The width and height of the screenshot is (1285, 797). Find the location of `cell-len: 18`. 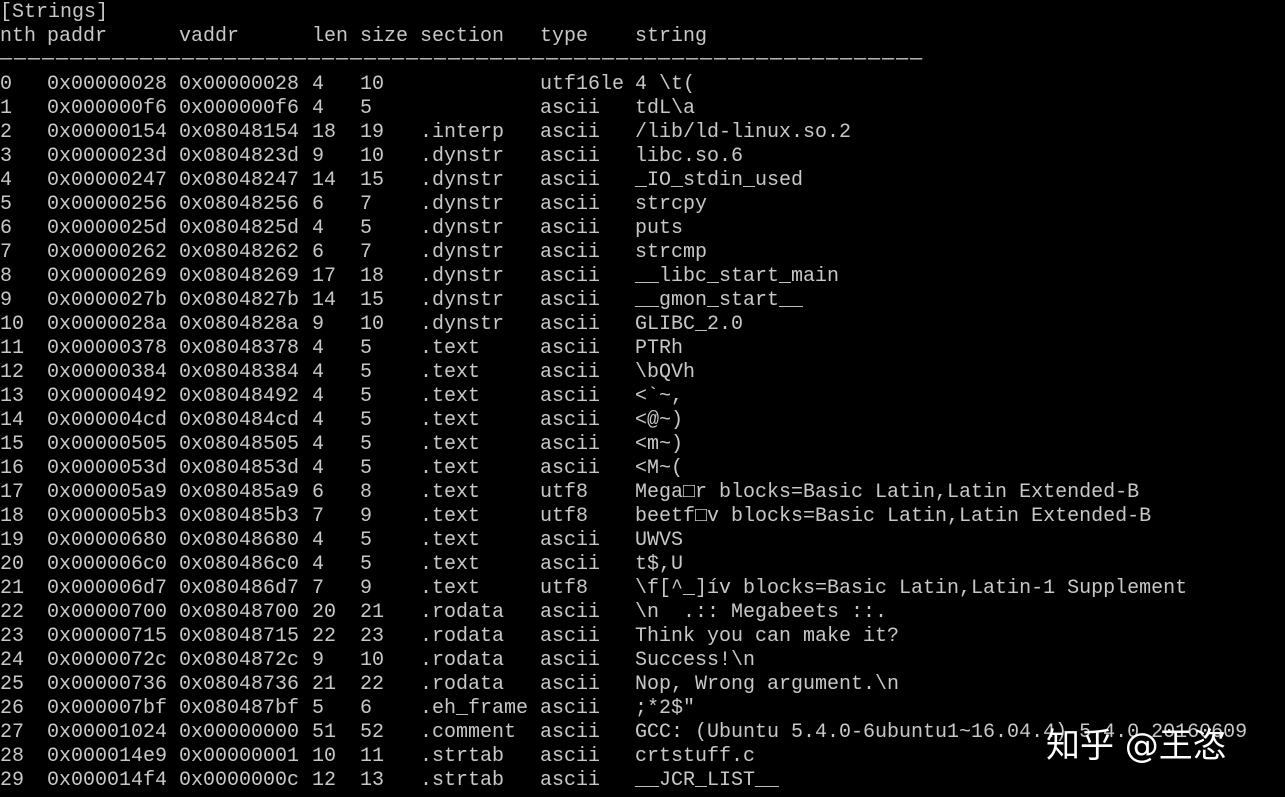

cell-len: 18 is located at coordinates (324, 132).